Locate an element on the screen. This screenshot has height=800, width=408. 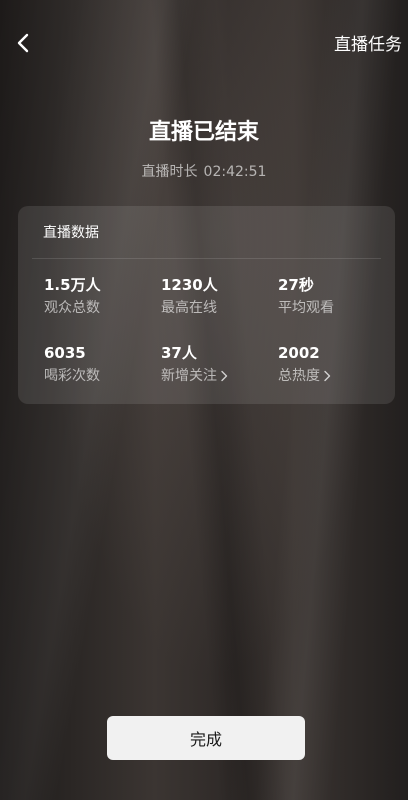
done-button: 完成 is located at coordinates (206, 738).